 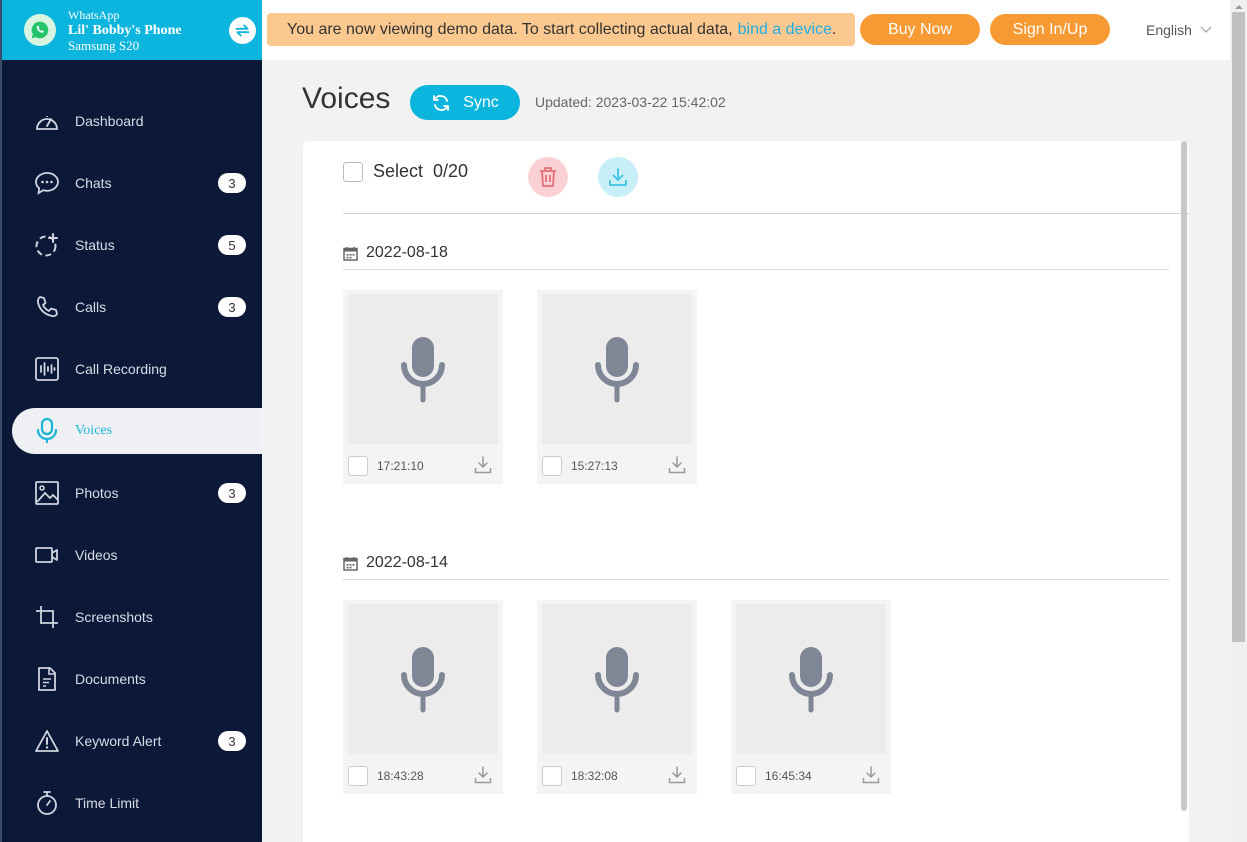 I want to click on photo-icon, so click(x=47, y=493).